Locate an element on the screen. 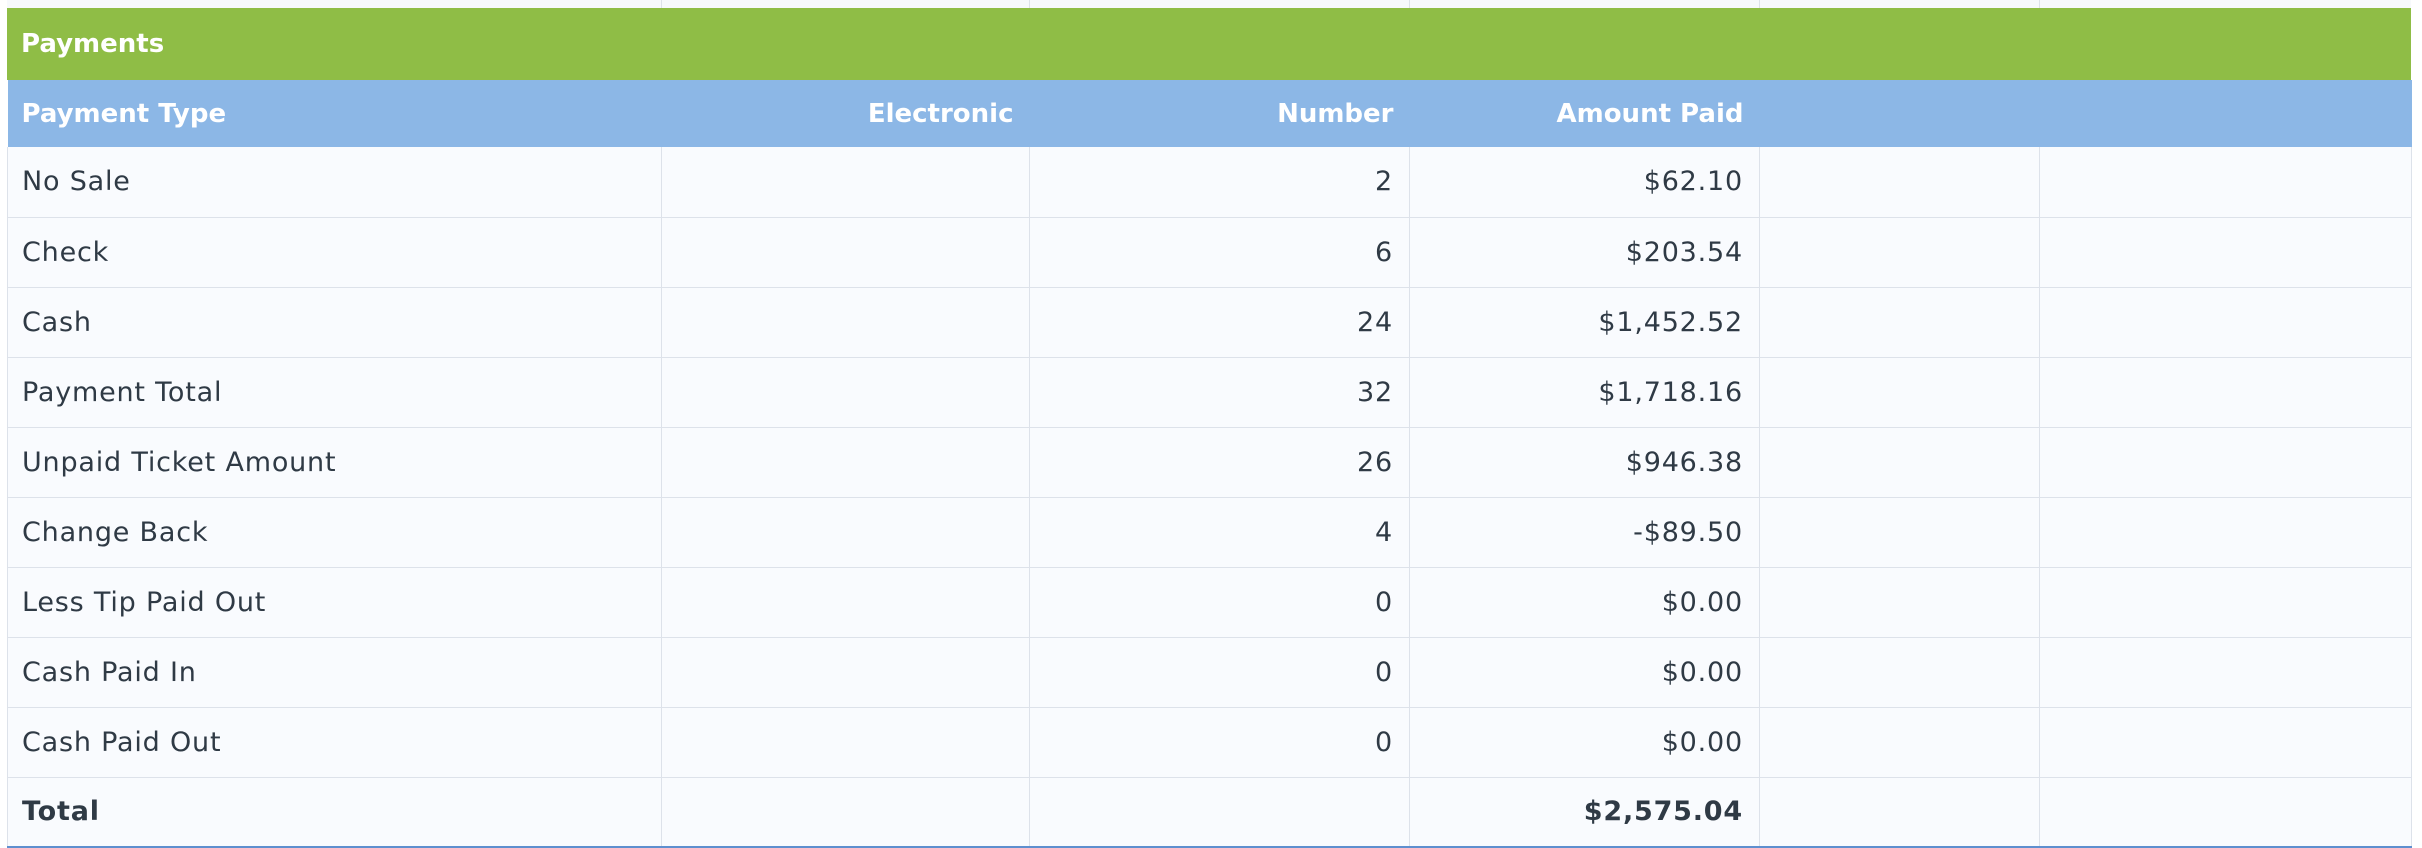 The width and height of the screenshot is (2422, 848). column-header-electronic: Electronic is located at coordinates (845, 113).